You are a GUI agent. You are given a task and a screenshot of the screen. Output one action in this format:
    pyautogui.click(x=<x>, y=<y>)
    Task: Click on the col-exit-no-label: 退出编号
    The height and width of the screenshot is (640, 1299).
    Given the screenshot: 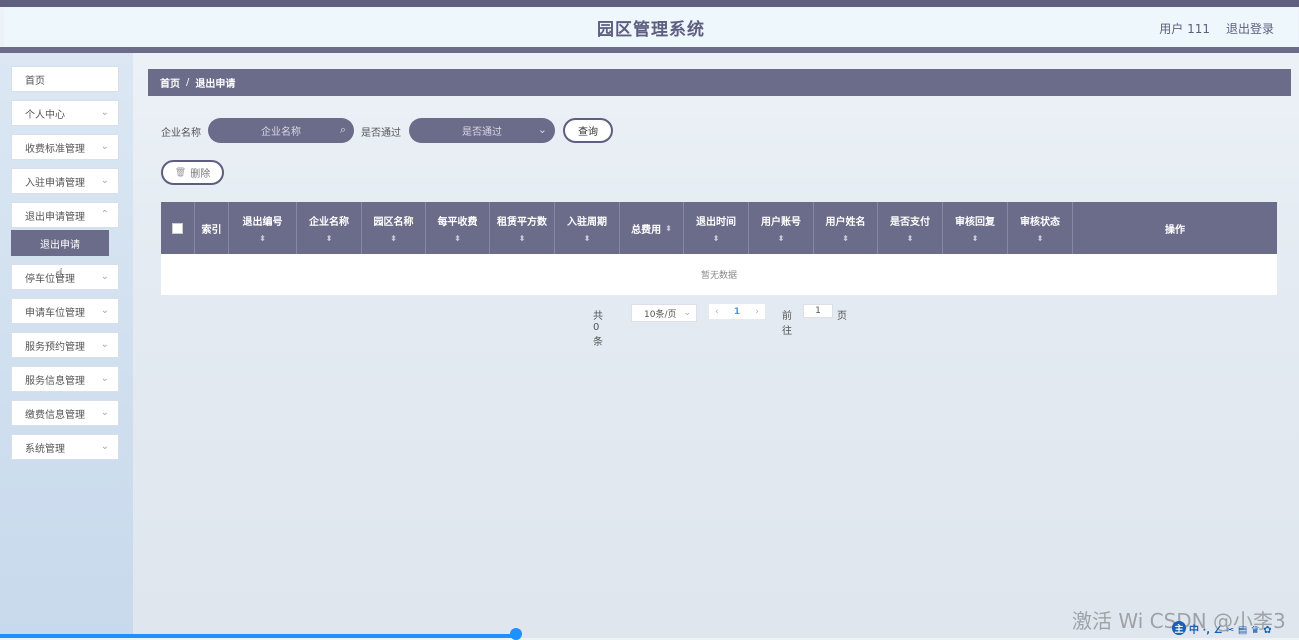 What is the action you would take?
    pyautogui.click(x=262, y=222)
    